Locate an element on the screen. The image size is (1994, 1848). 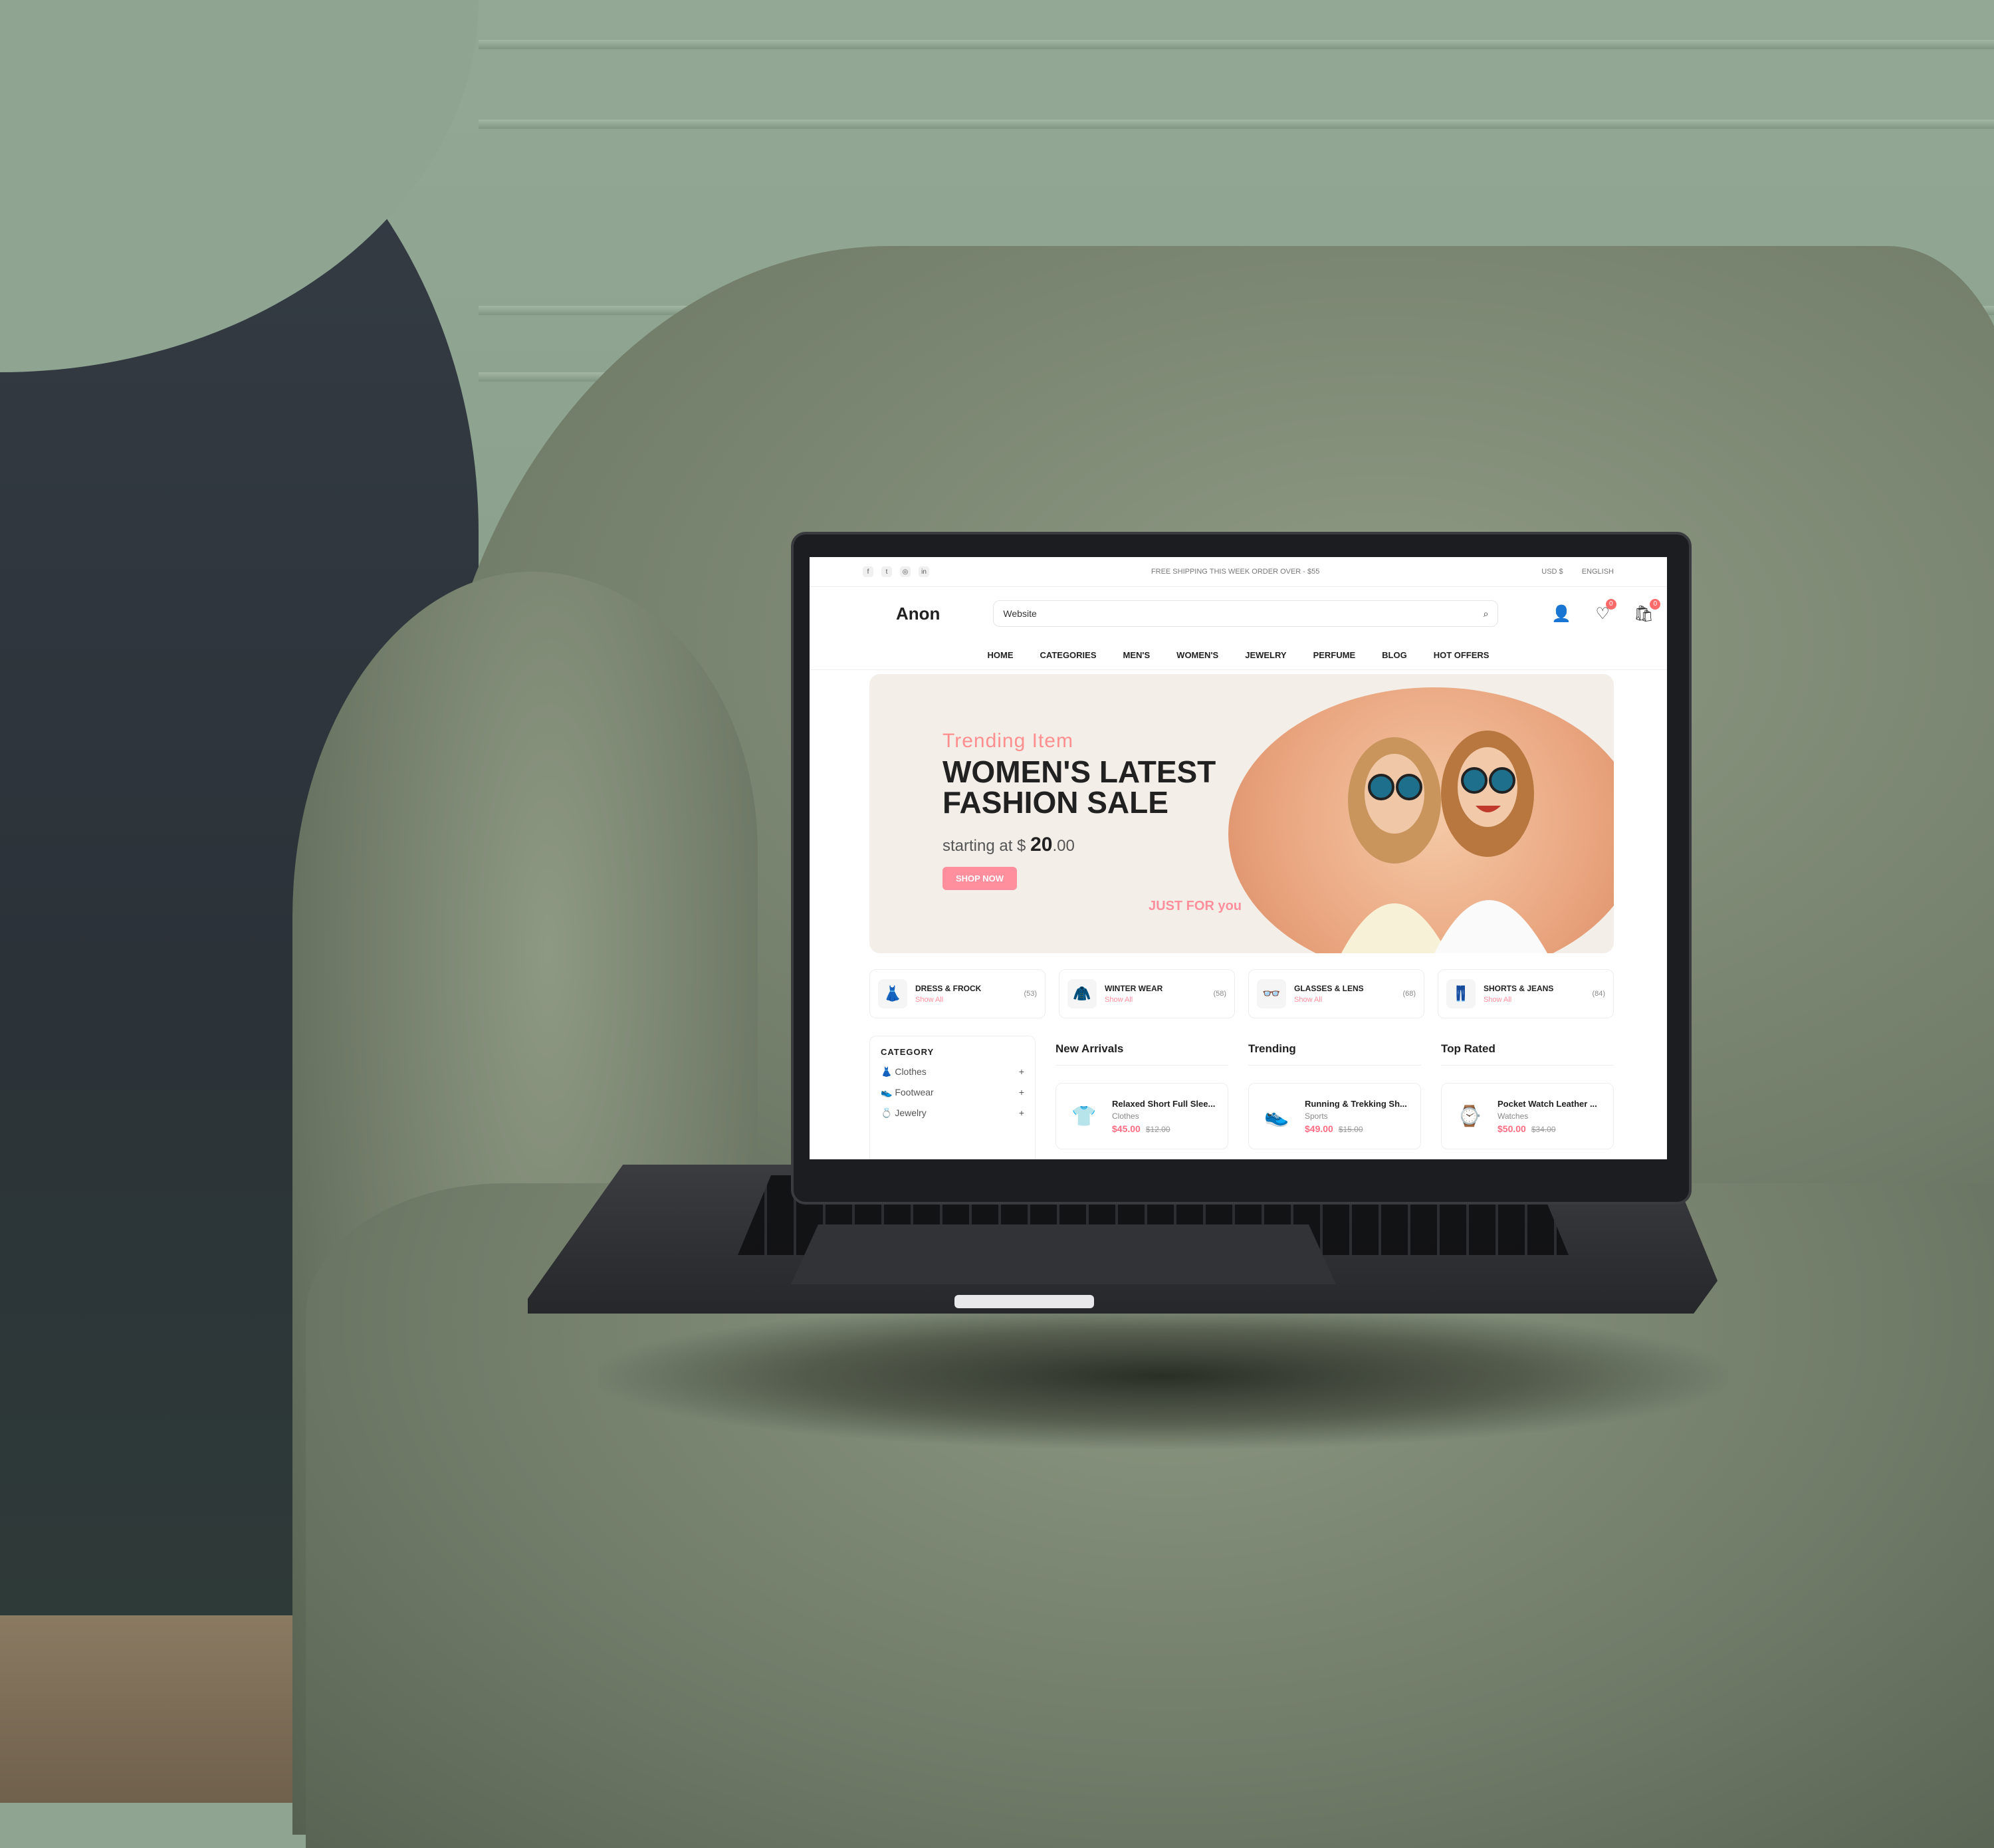
language-select: ENGLISH is located at coordinates (1598, 572).